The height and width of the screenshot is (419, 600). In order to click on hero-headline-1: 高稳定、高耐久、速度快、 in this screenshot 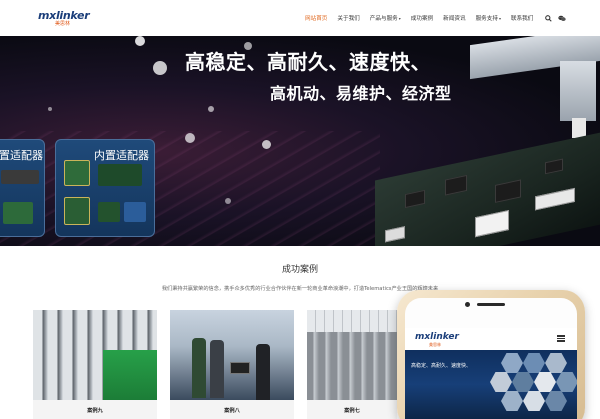, I will do `click(308, 62)`.